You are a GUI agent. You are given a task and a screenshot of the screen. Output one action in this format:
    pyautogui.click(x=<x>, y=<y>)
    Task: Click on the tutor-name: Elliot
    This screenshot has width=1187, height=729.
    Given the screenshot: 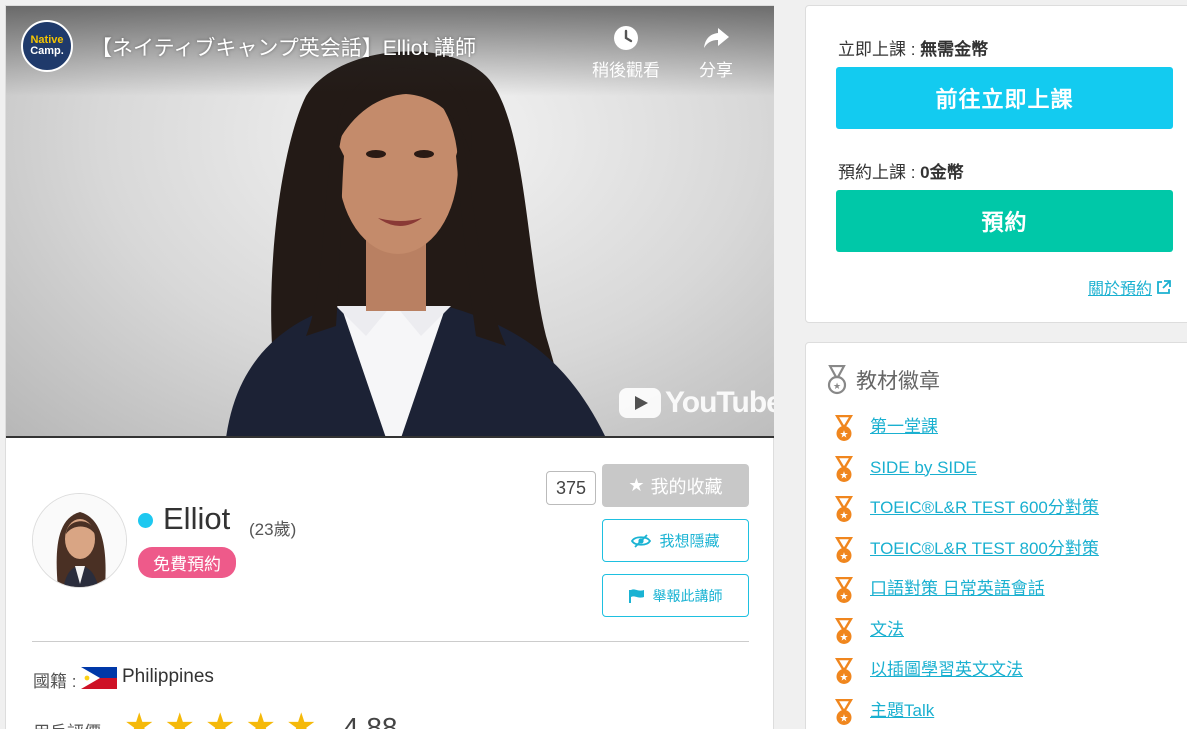 What is the action you would take?
    pyautogui.click(x=197, y=518)
    